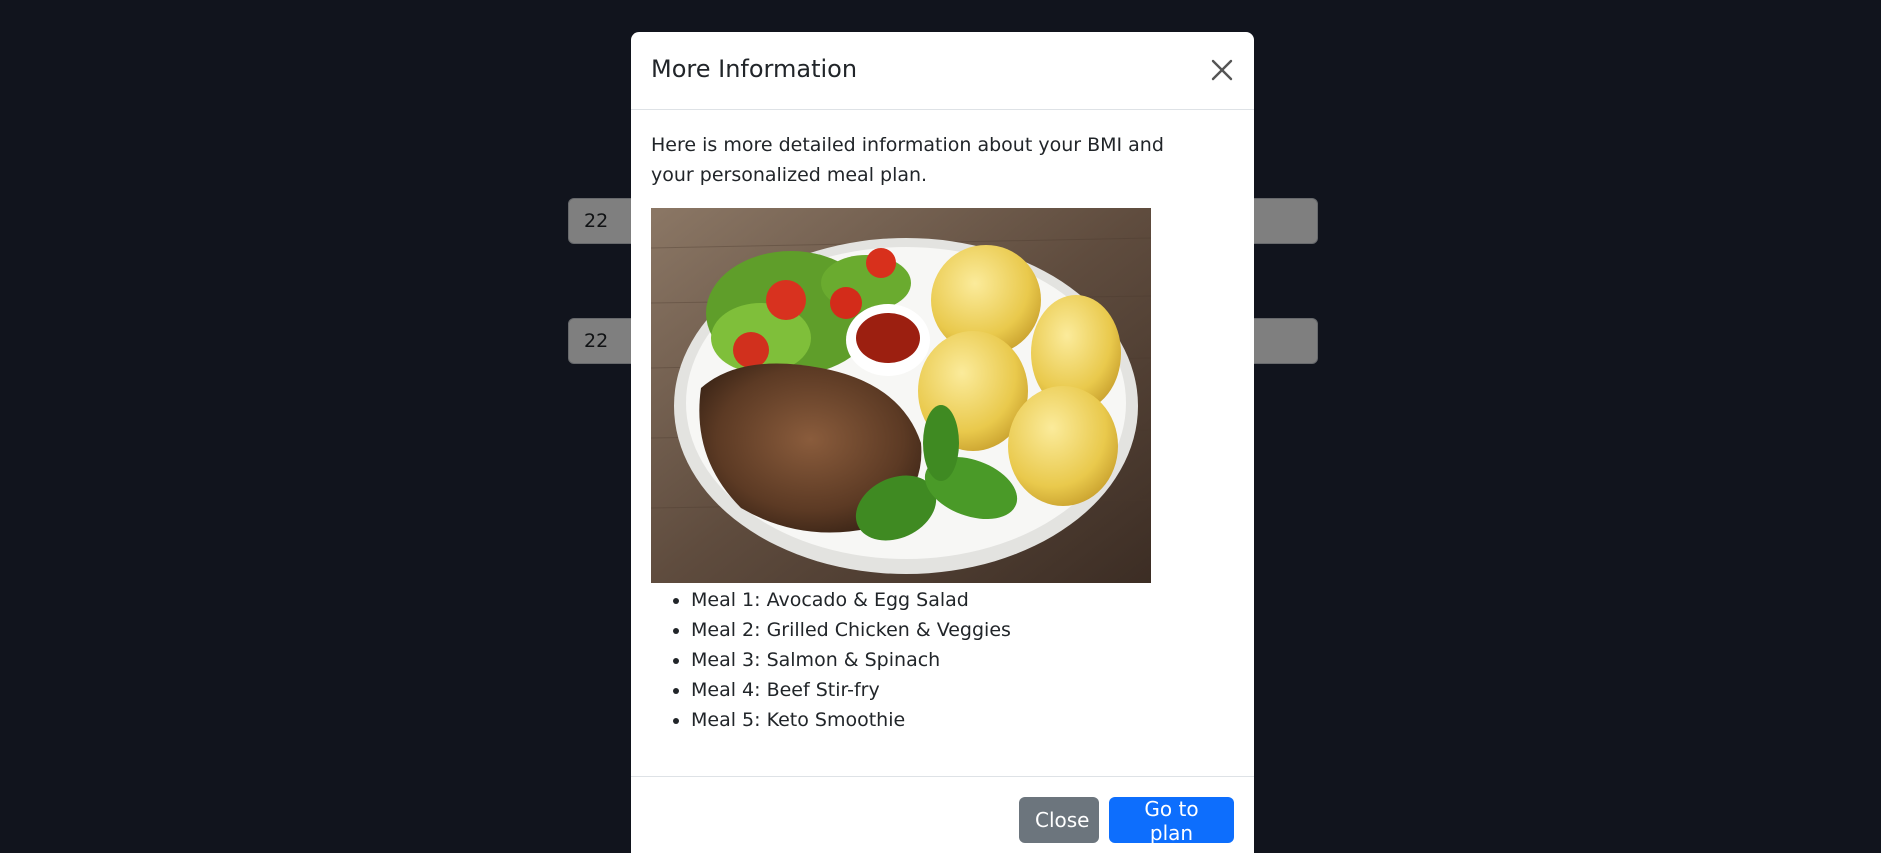 Image resolution: width=1881 pixels, height=853 pixels. Describe the element at coordinates (962, 600) in the screenshot. I see `meal-list-item: Meal 1: Avocado & Egg Salad` at that location.